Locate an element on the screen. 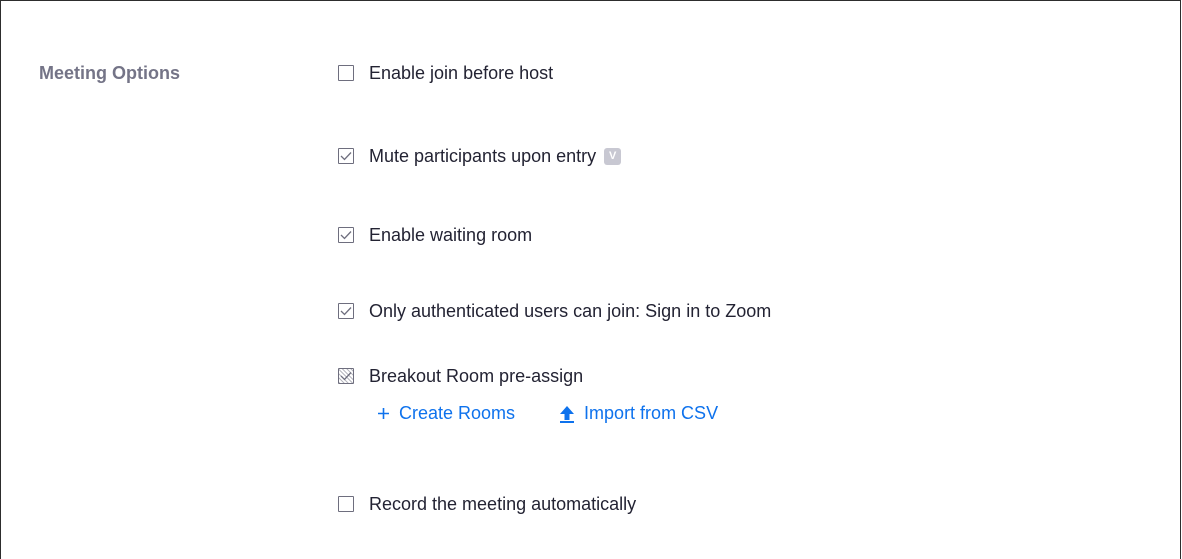 Image resolution: width=1182 pixels, height=559 pixels. create-rooms-label: Create Rooms is located at coordinates (457, 413).